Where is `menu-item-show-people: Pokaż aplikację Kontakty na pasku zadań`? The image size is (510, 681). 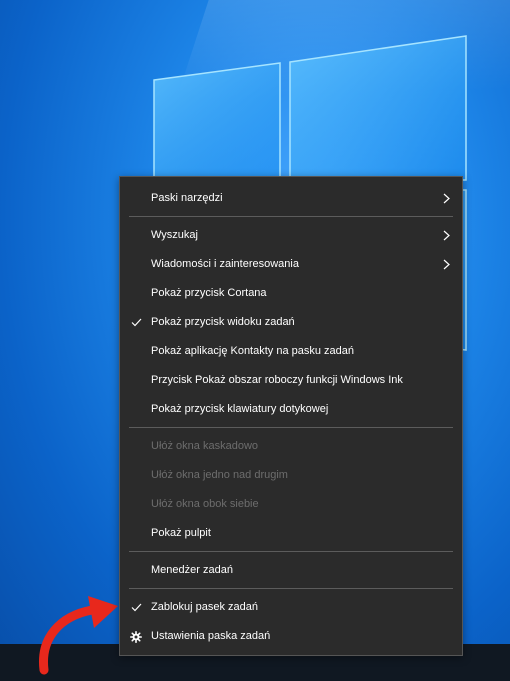 menu-item-show-people: Pokaż aplikację Kontakty na pasku zadań is located at coordinates (291, 351).